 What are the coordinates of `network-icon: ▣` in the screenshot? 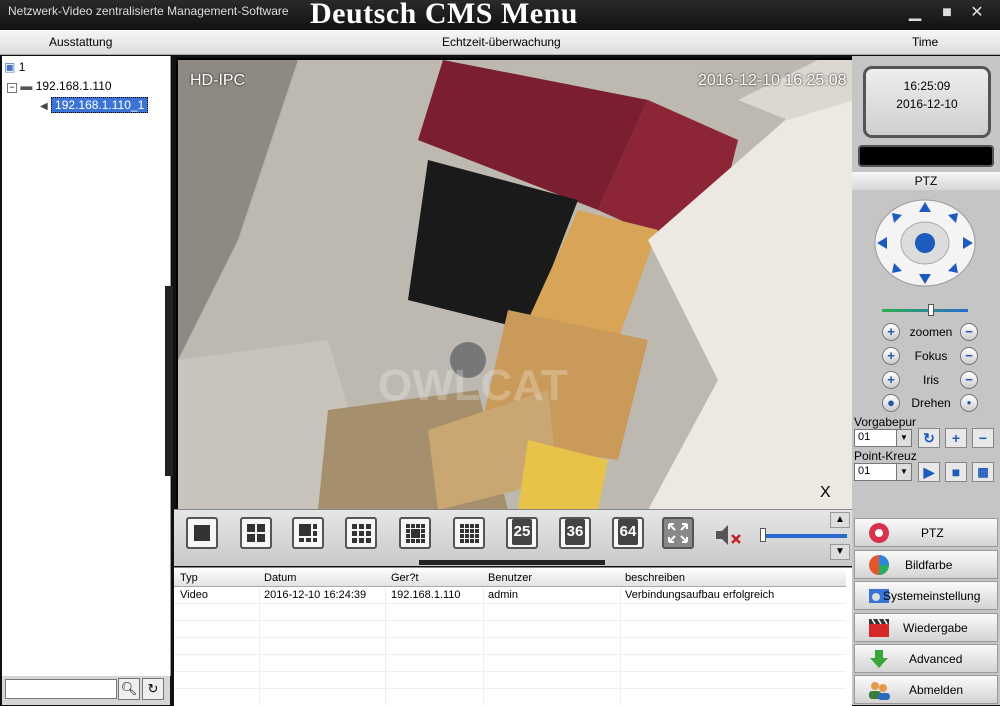 It's located at (10, 67).